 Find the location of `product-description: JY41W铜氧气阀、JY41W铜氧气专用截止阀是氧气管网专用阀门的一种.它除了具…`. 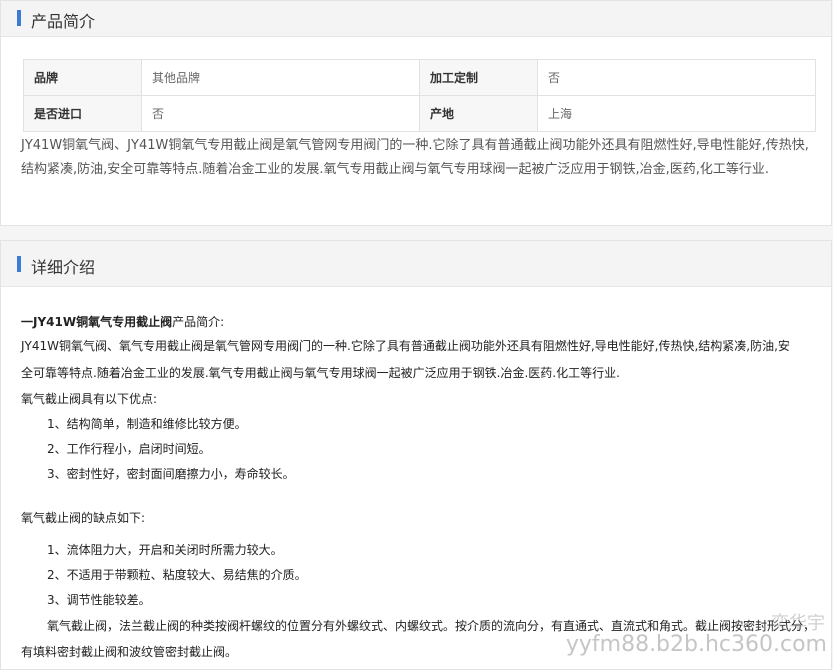

product-description: JY41W铜氧气阀、JY41W铜氧气专用截止阀是氧气管网专用阀门的一种.它除了具… is located at coordinates (415, 157).